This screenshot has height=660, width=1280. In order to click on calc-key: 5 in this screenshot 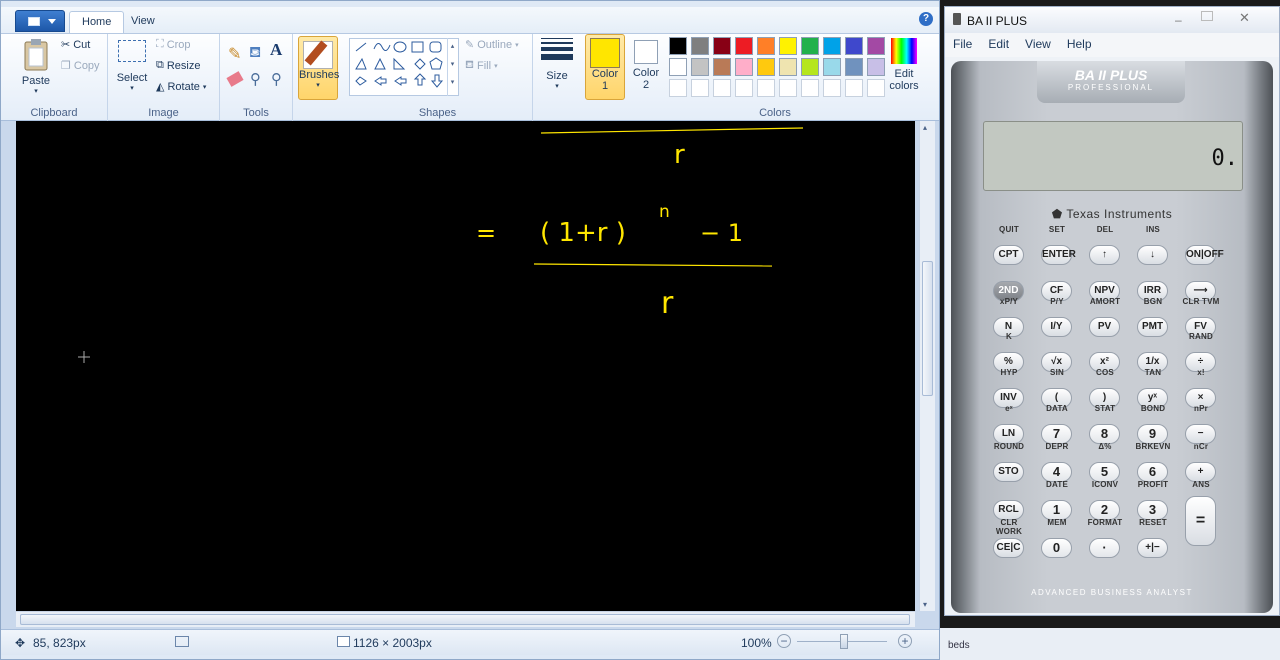, I will do `click(1104, 472)`.